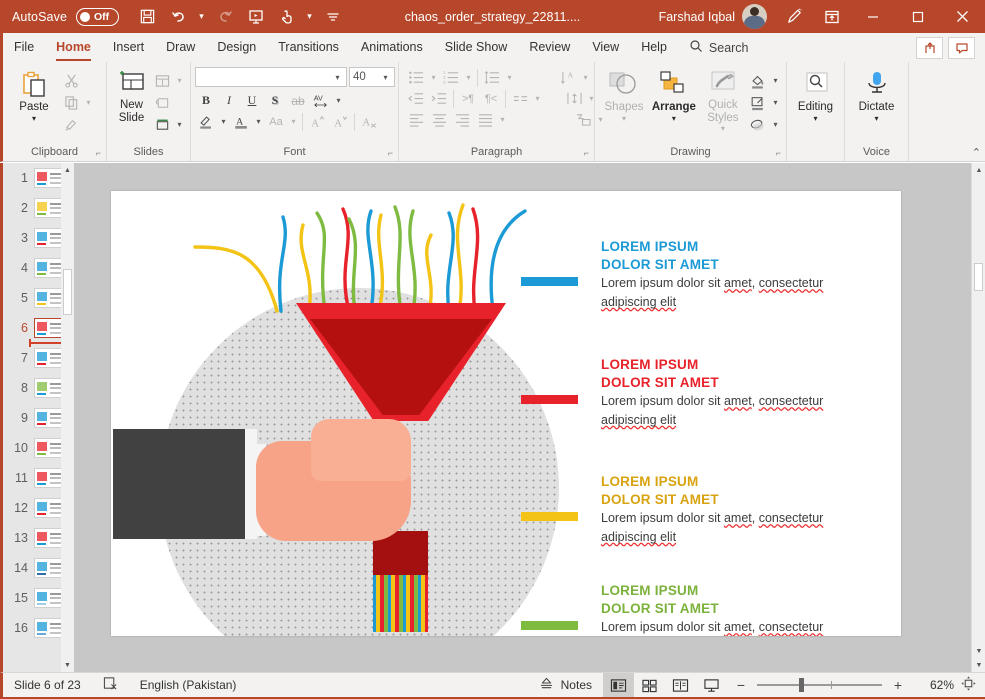  What do you see at coordinates (67, 170) in the screenshot?
I see `thumbnail-scroll-up-icon: ▲` at bounding box center [67, 170].